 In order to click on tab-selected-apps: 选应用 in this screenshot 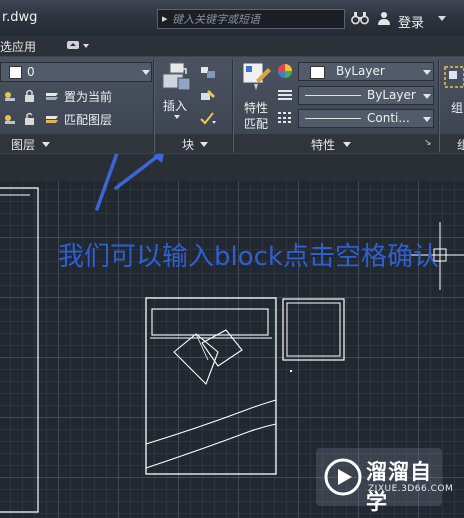, I will do `click(18, 46)`.